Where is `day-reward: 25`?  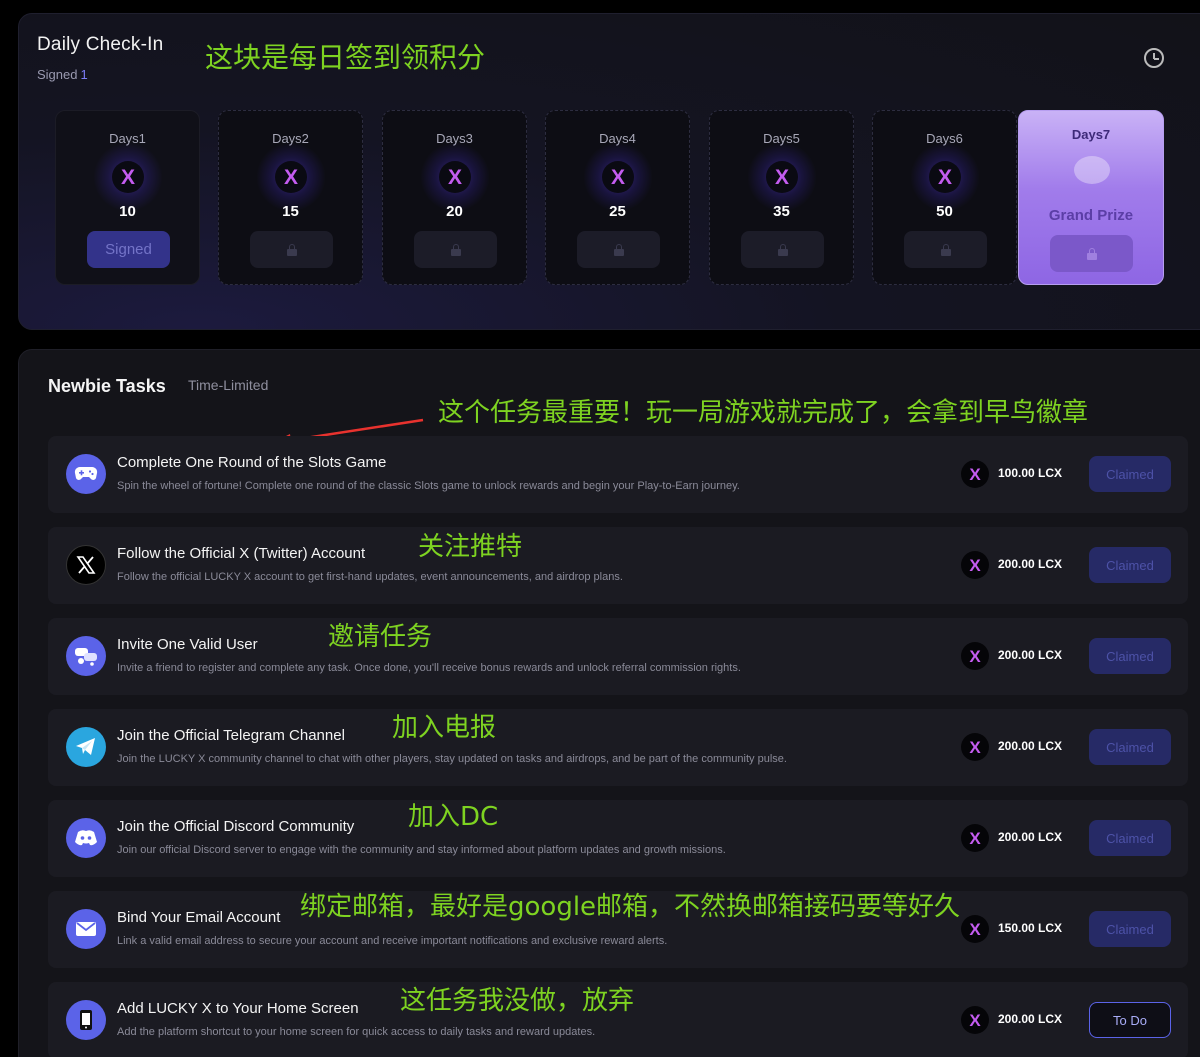 day-reward: 25 is located at coordinates (617, 211).